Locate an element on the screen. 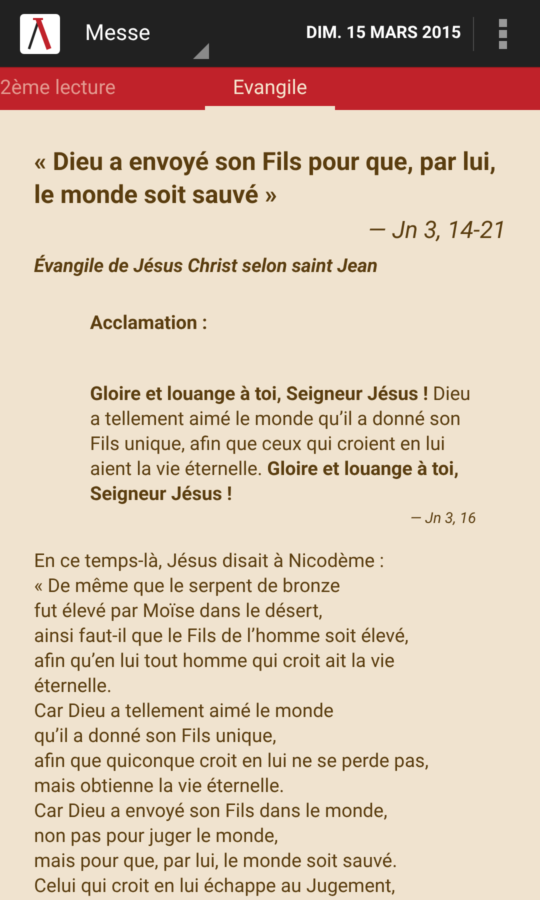 The width and height of the screenshot is (540, 900). reading-line: En ce temps-là, Jésus disait à Nicodème : is located at coordinates (210, 560).